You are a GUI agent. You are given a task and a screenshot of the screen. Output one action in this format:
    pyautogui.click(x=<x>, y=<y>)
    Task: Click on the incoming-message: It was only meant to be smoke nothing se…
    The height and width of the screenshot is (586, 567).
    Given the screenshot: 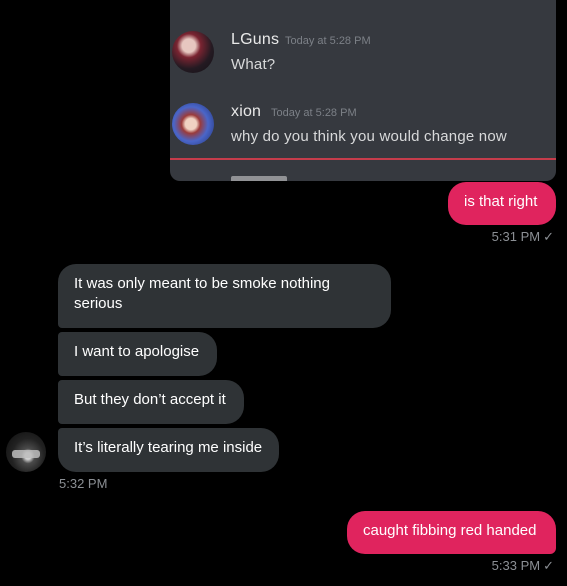 What is the action you would take?
    pyautogui.click(x=224, y=296)
    